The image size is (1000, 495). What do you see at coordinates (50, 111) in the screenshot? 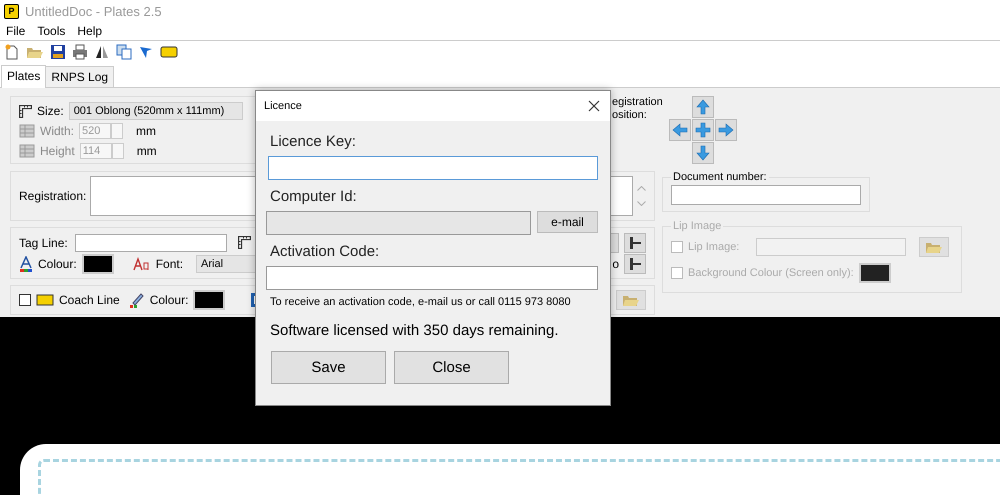
I see `size-label: Size:` at bounding box center [50, 111].